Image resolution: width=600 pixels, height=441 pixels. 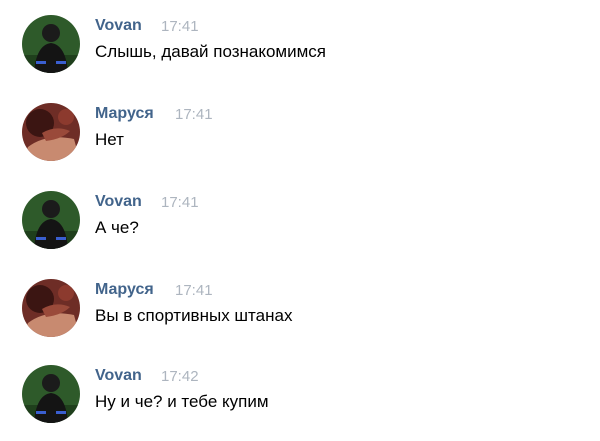 What do you see at coordinates (180, 376) in the screenshot?
I see `message-timestamp: 17:42` at bounding box center [180, 376].